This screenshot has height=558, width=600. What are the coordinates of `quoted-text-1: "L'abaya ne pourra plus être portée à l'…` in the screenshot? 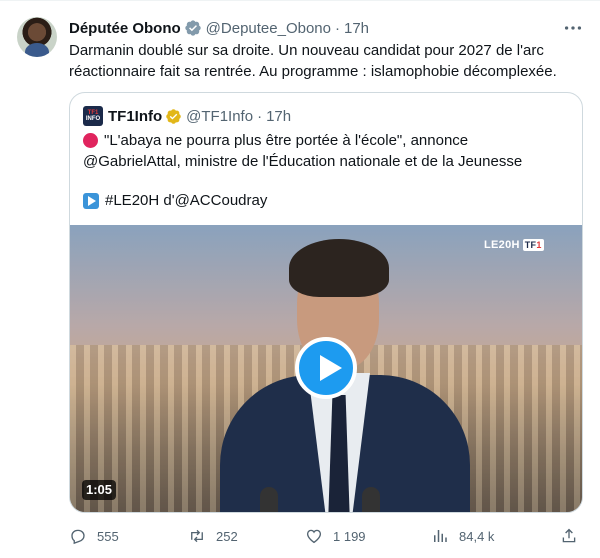 It's located at (286, 140).